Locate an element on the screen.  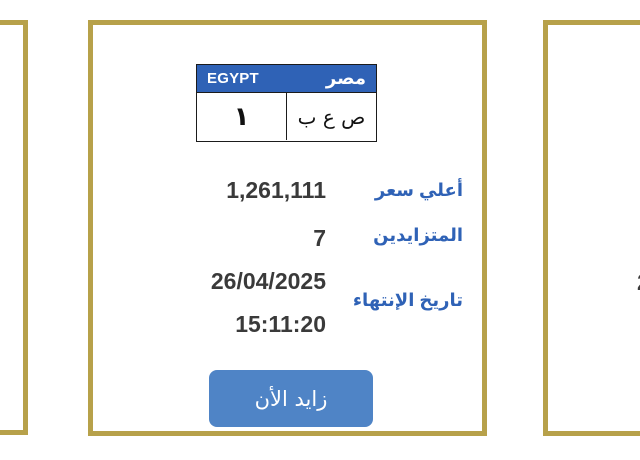
license-plate: EGYPT مصر ١ ص ع ب is located at coordinates (286, 103).